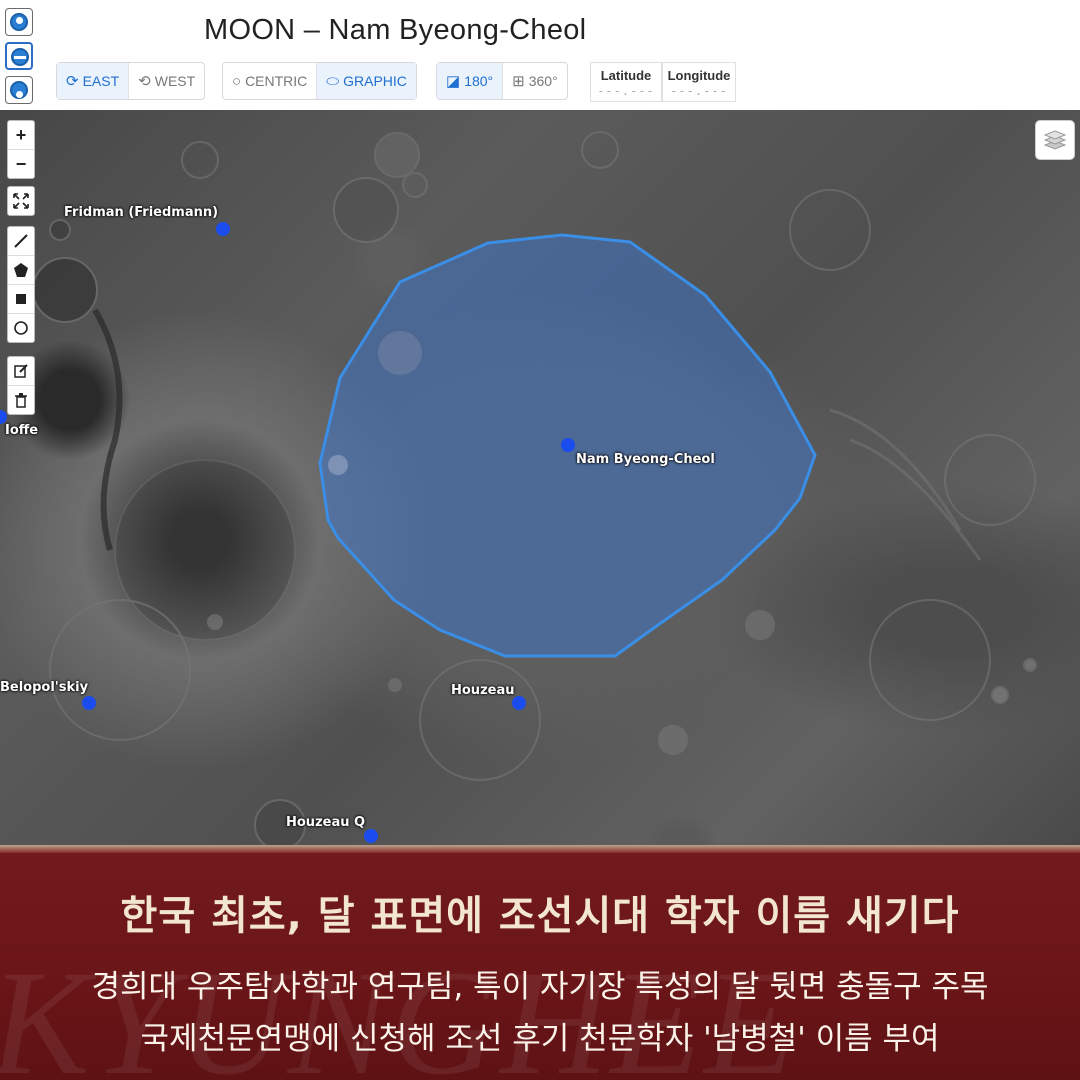 This screenshot has height=1080, width=1080. I want to click on draw-toolbar, so click(21, 284).